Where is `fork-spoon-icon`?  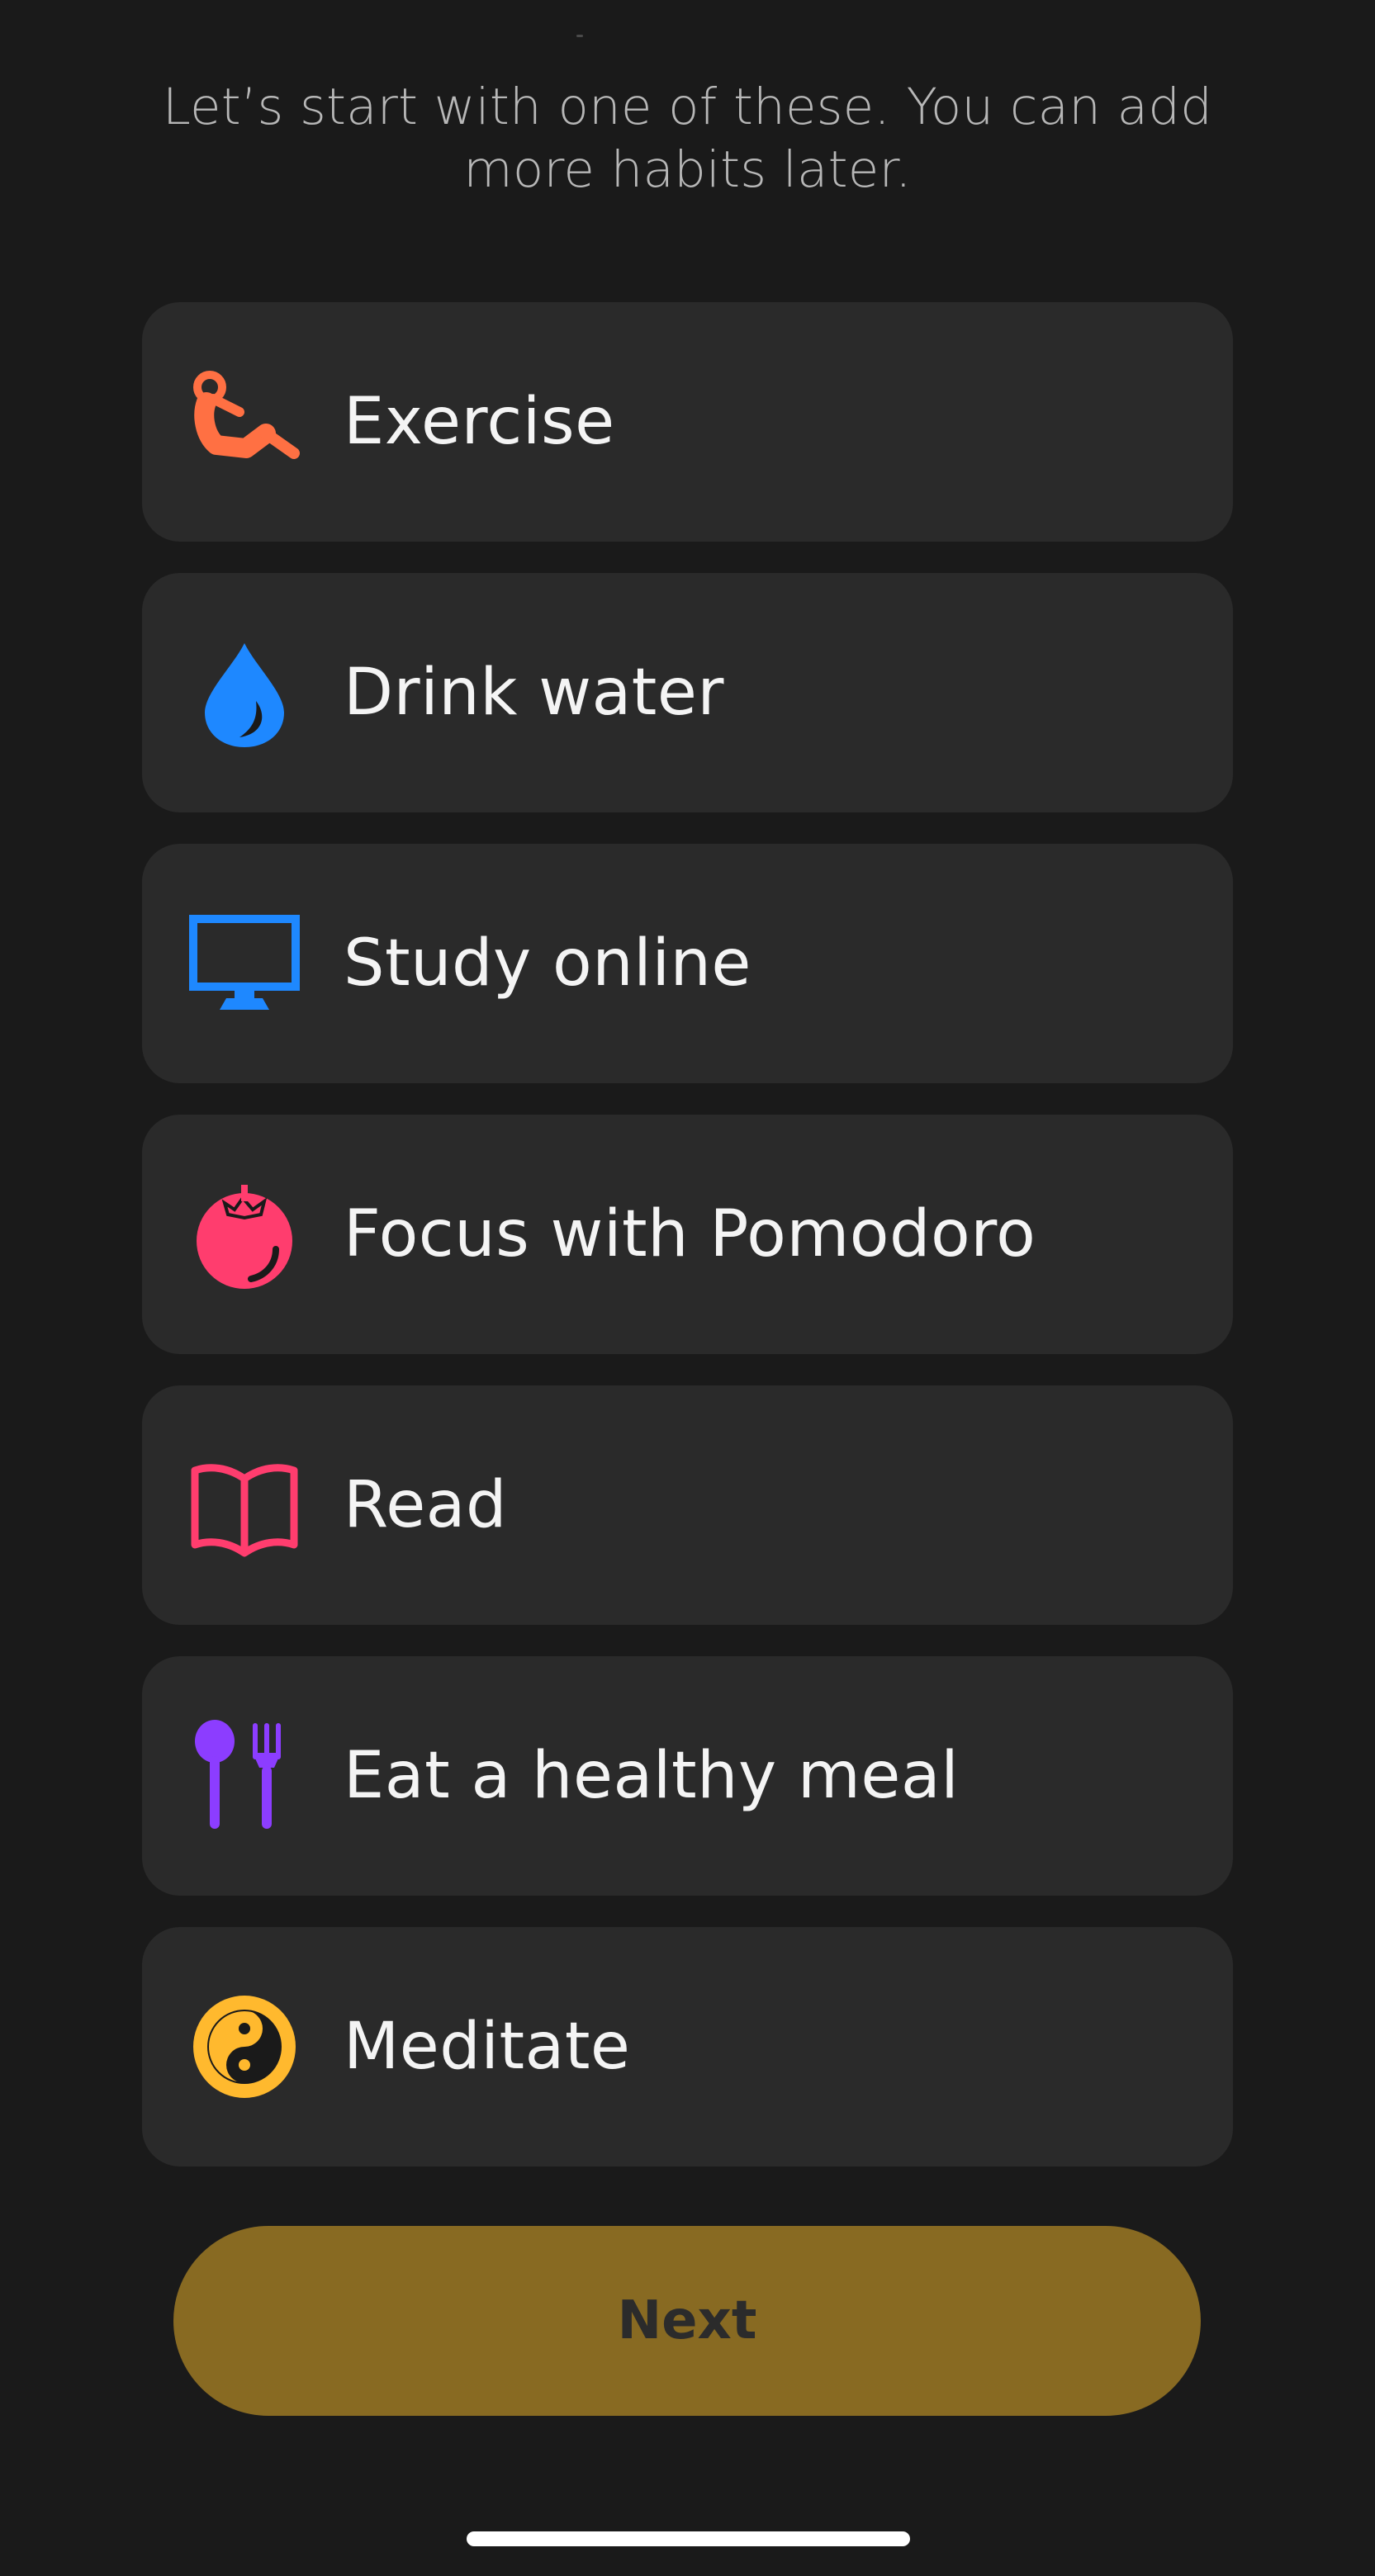
fork-spoon-icon is located at coordinates (244, 1776).